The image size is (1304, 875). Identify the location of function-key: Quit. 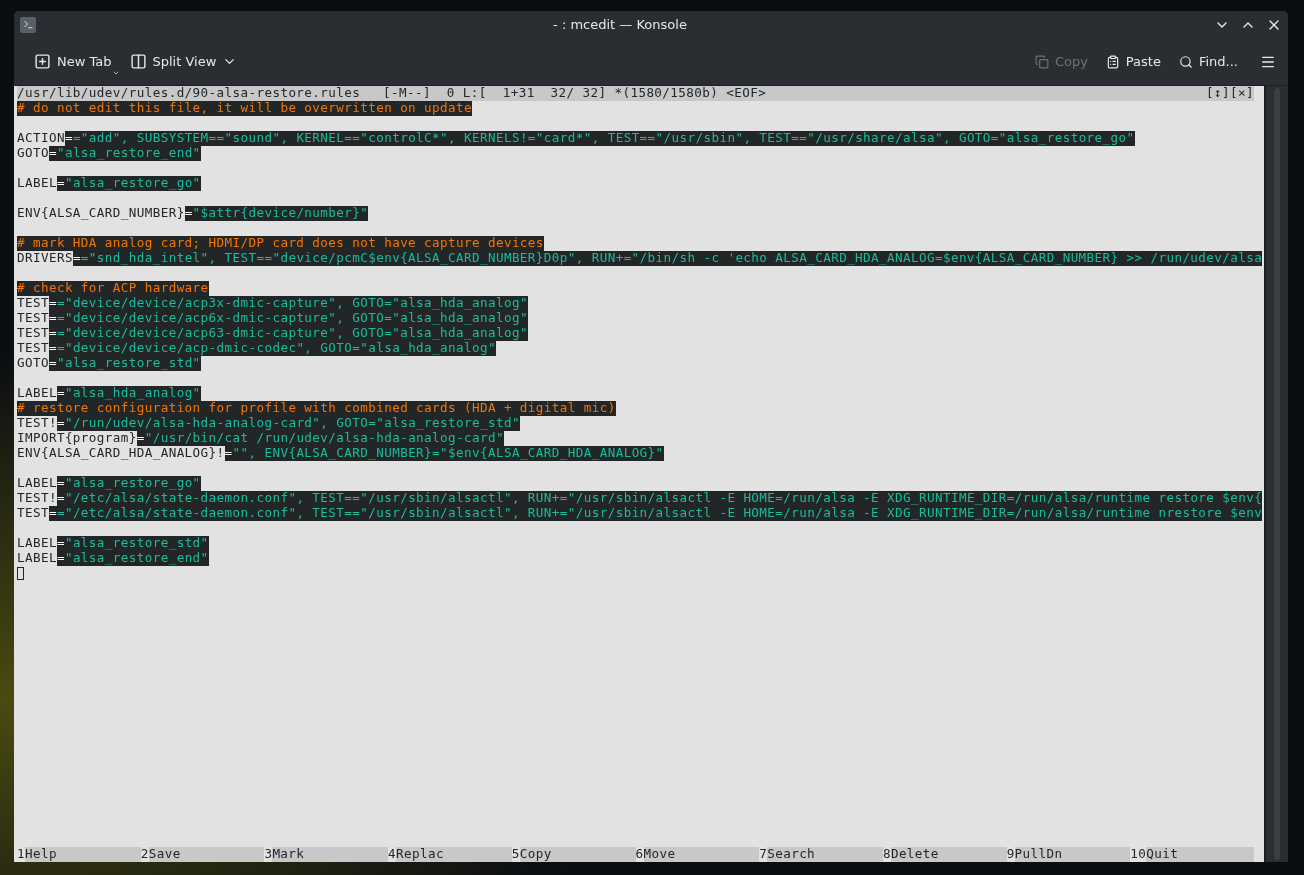
(1200, 854).